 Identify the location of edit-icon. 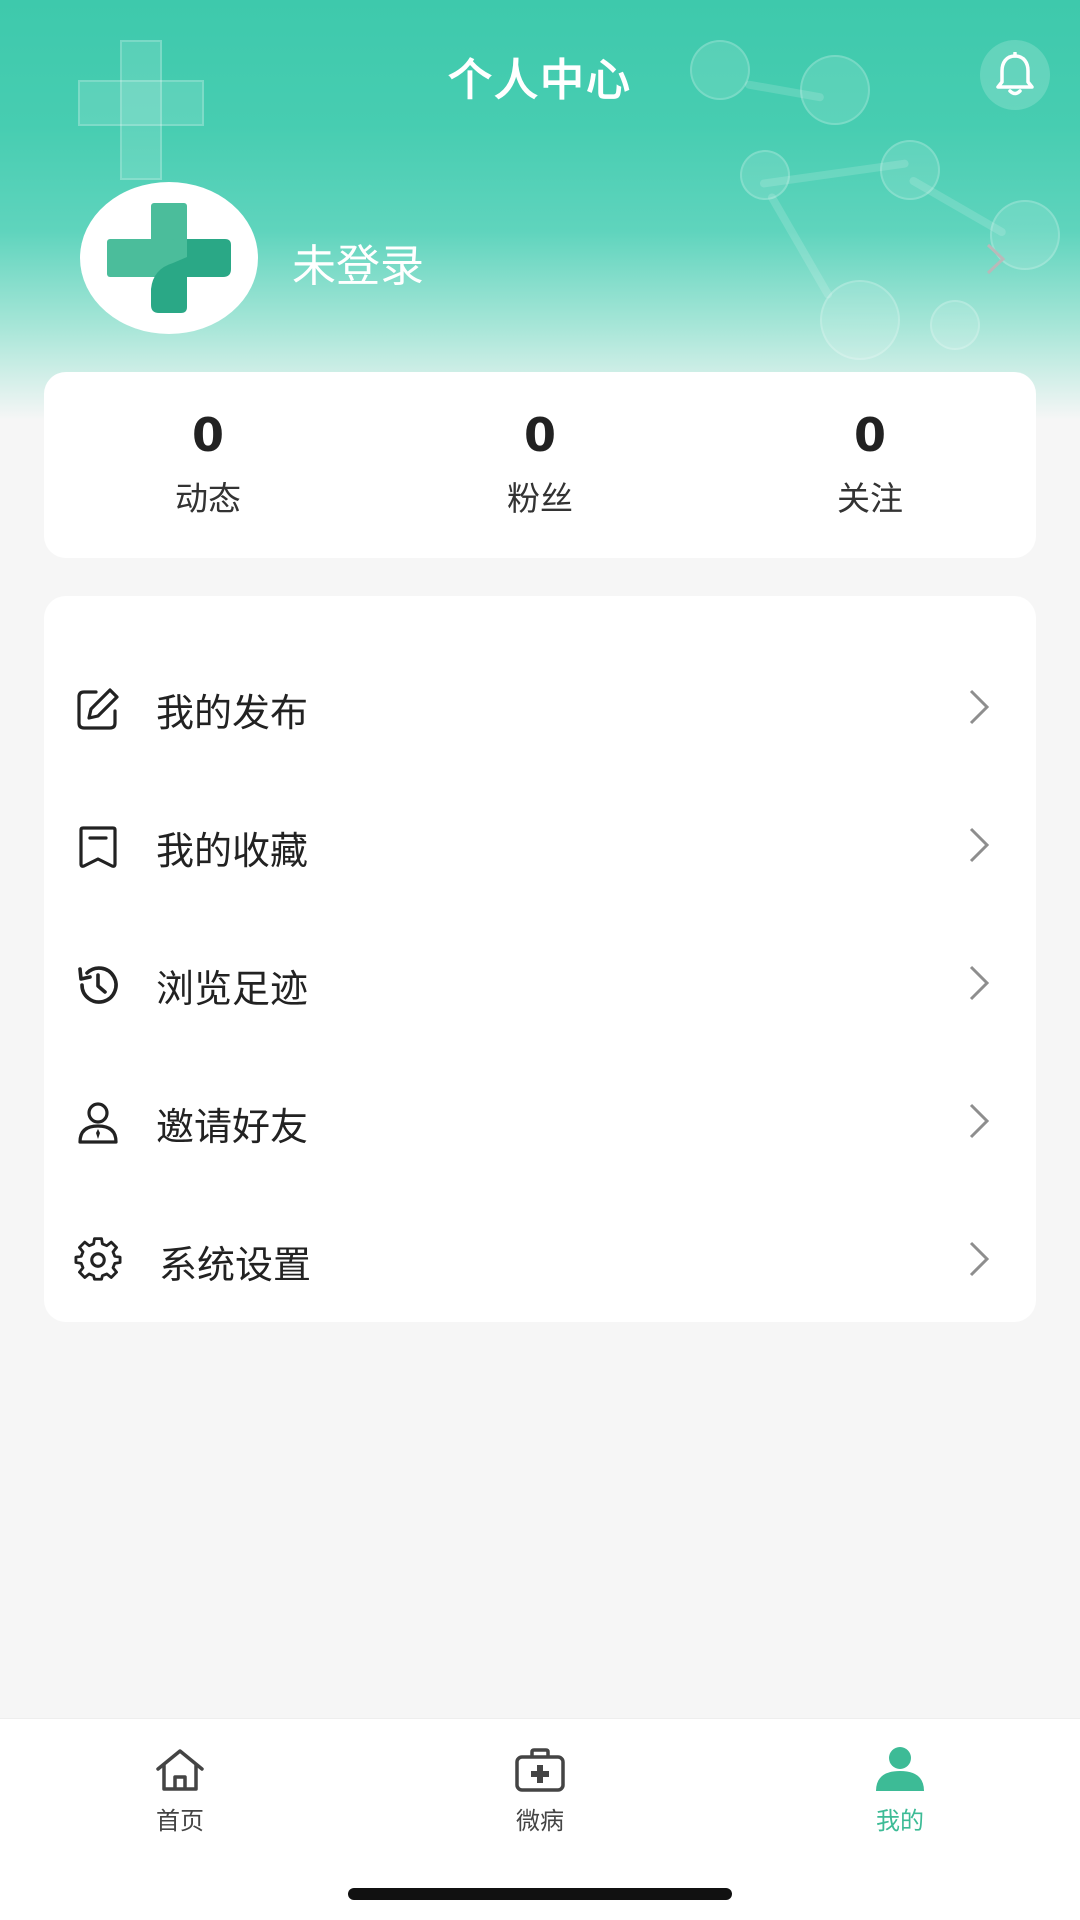
(98, 709).